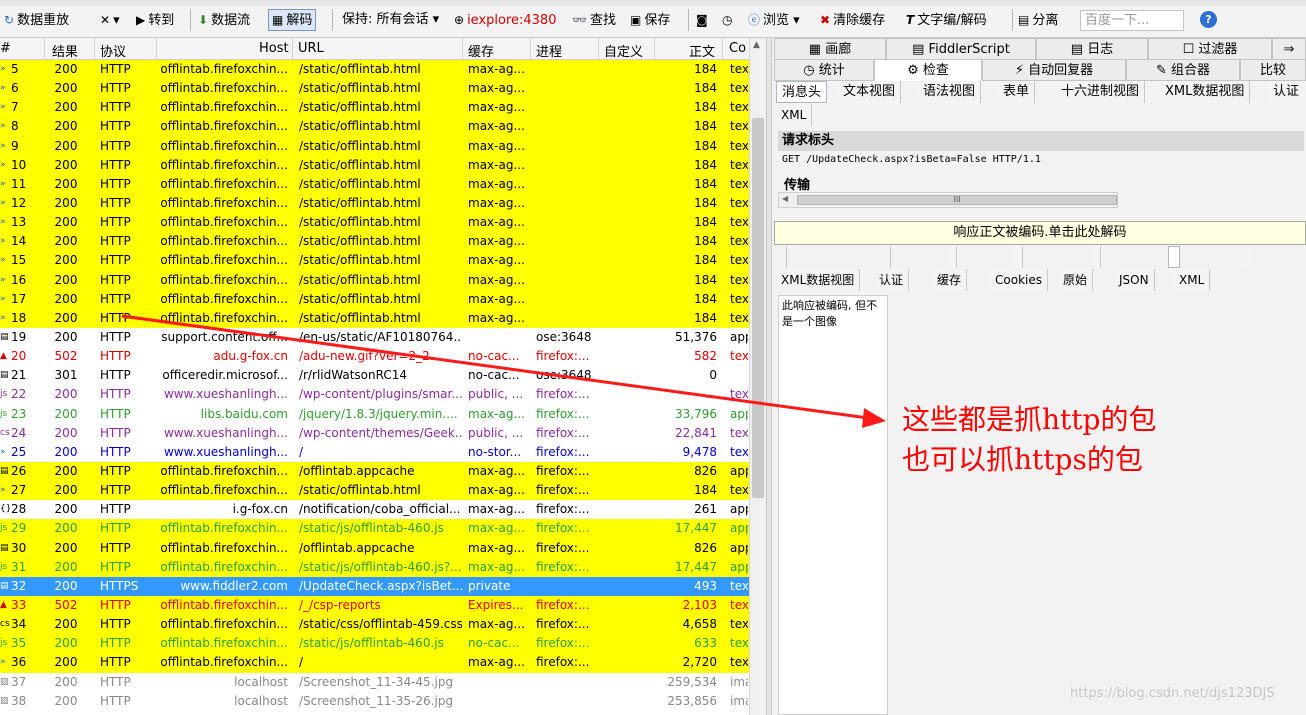 This screenshot has height=715, width=1306. I want to click on column-header-protocol: 协议, so click(113, 50).